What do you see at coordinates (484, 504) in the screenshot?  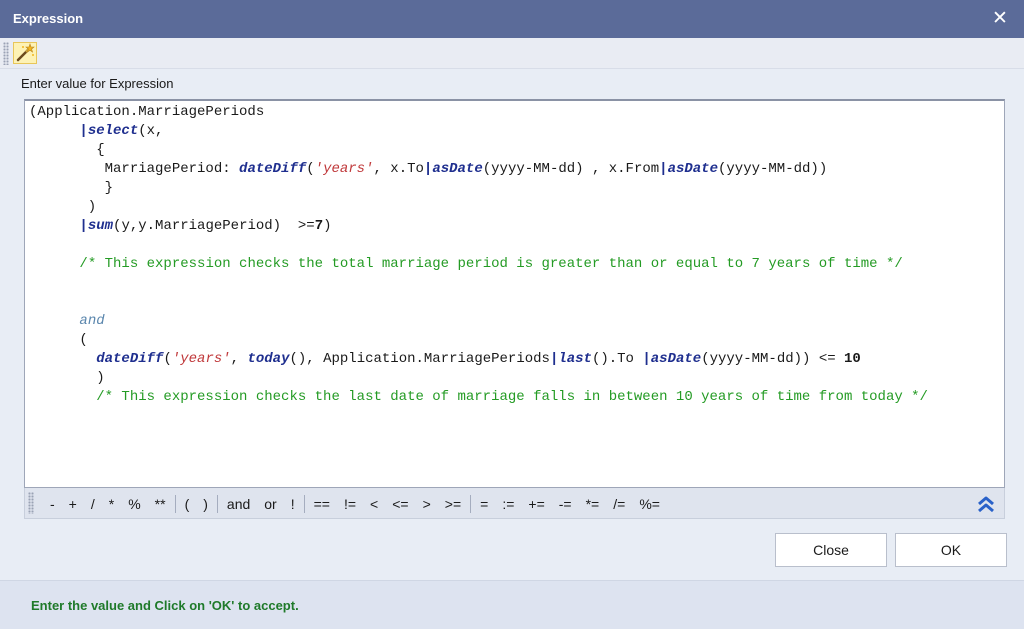 I see `operator-button: =` at bounding box center [484, 504].